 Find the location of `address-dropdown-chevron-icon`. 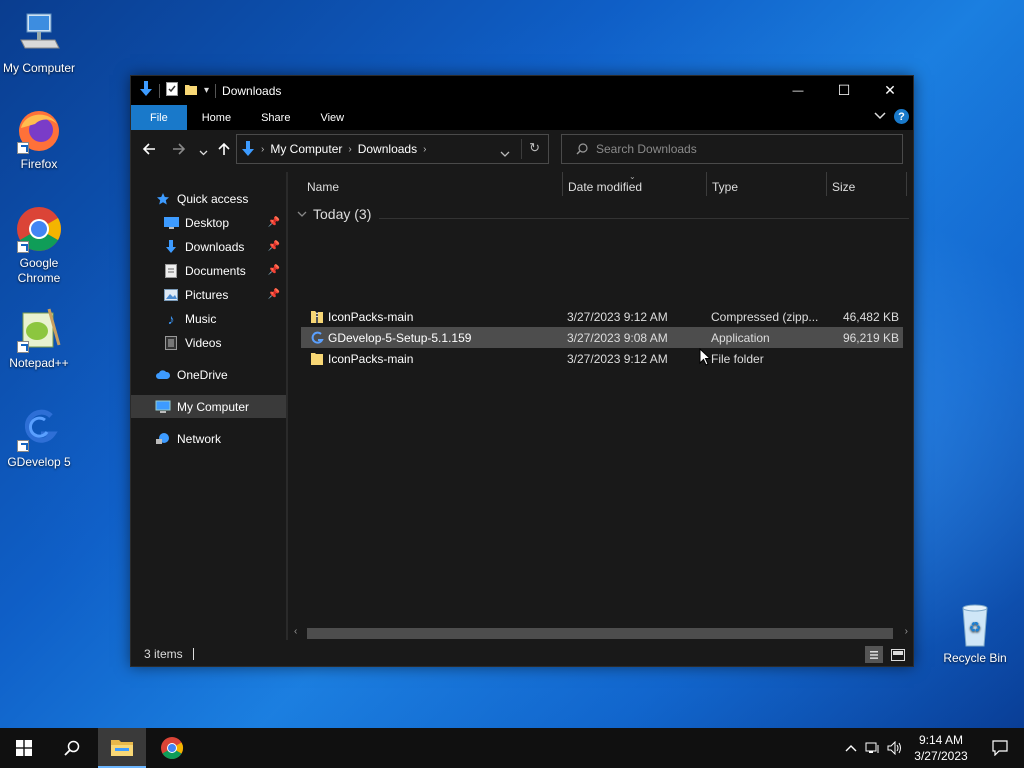

address-dropdown-chevron-icon is located at coordinates (505, 153).